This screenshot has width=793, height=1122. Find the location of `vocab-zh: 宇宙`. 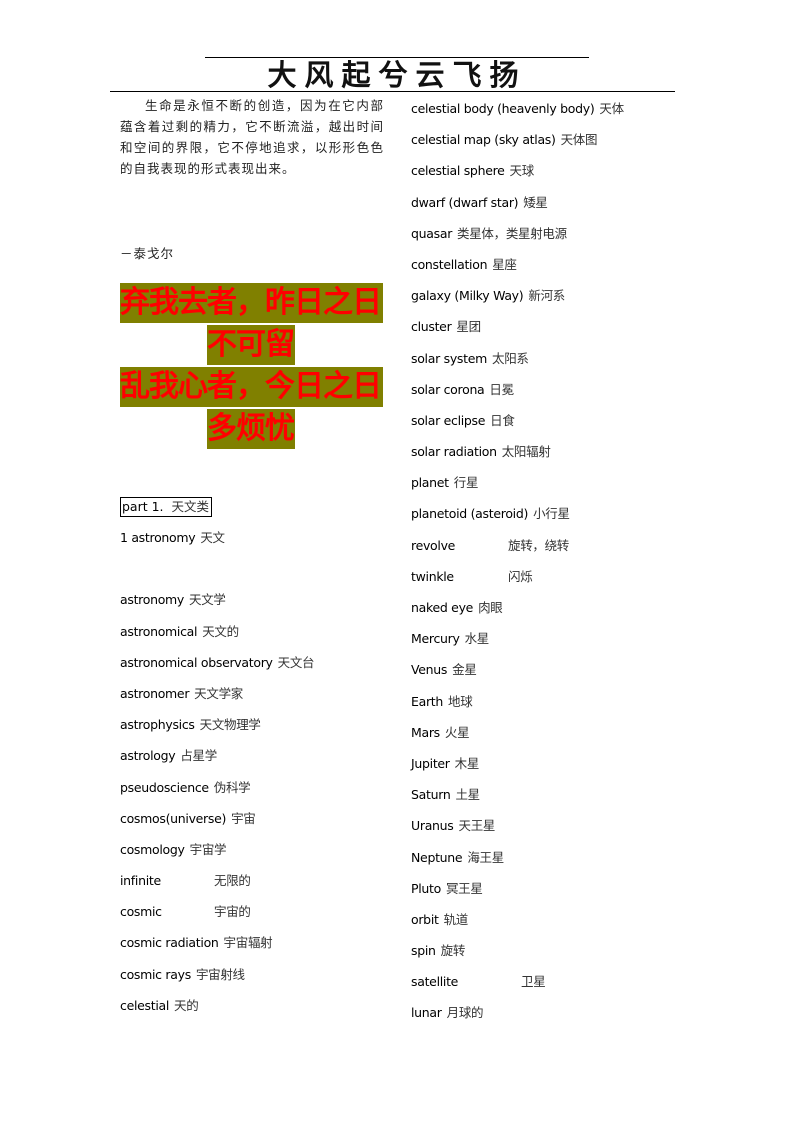

vocab-zh: 宇宙 is located at coordinates (243, 818).